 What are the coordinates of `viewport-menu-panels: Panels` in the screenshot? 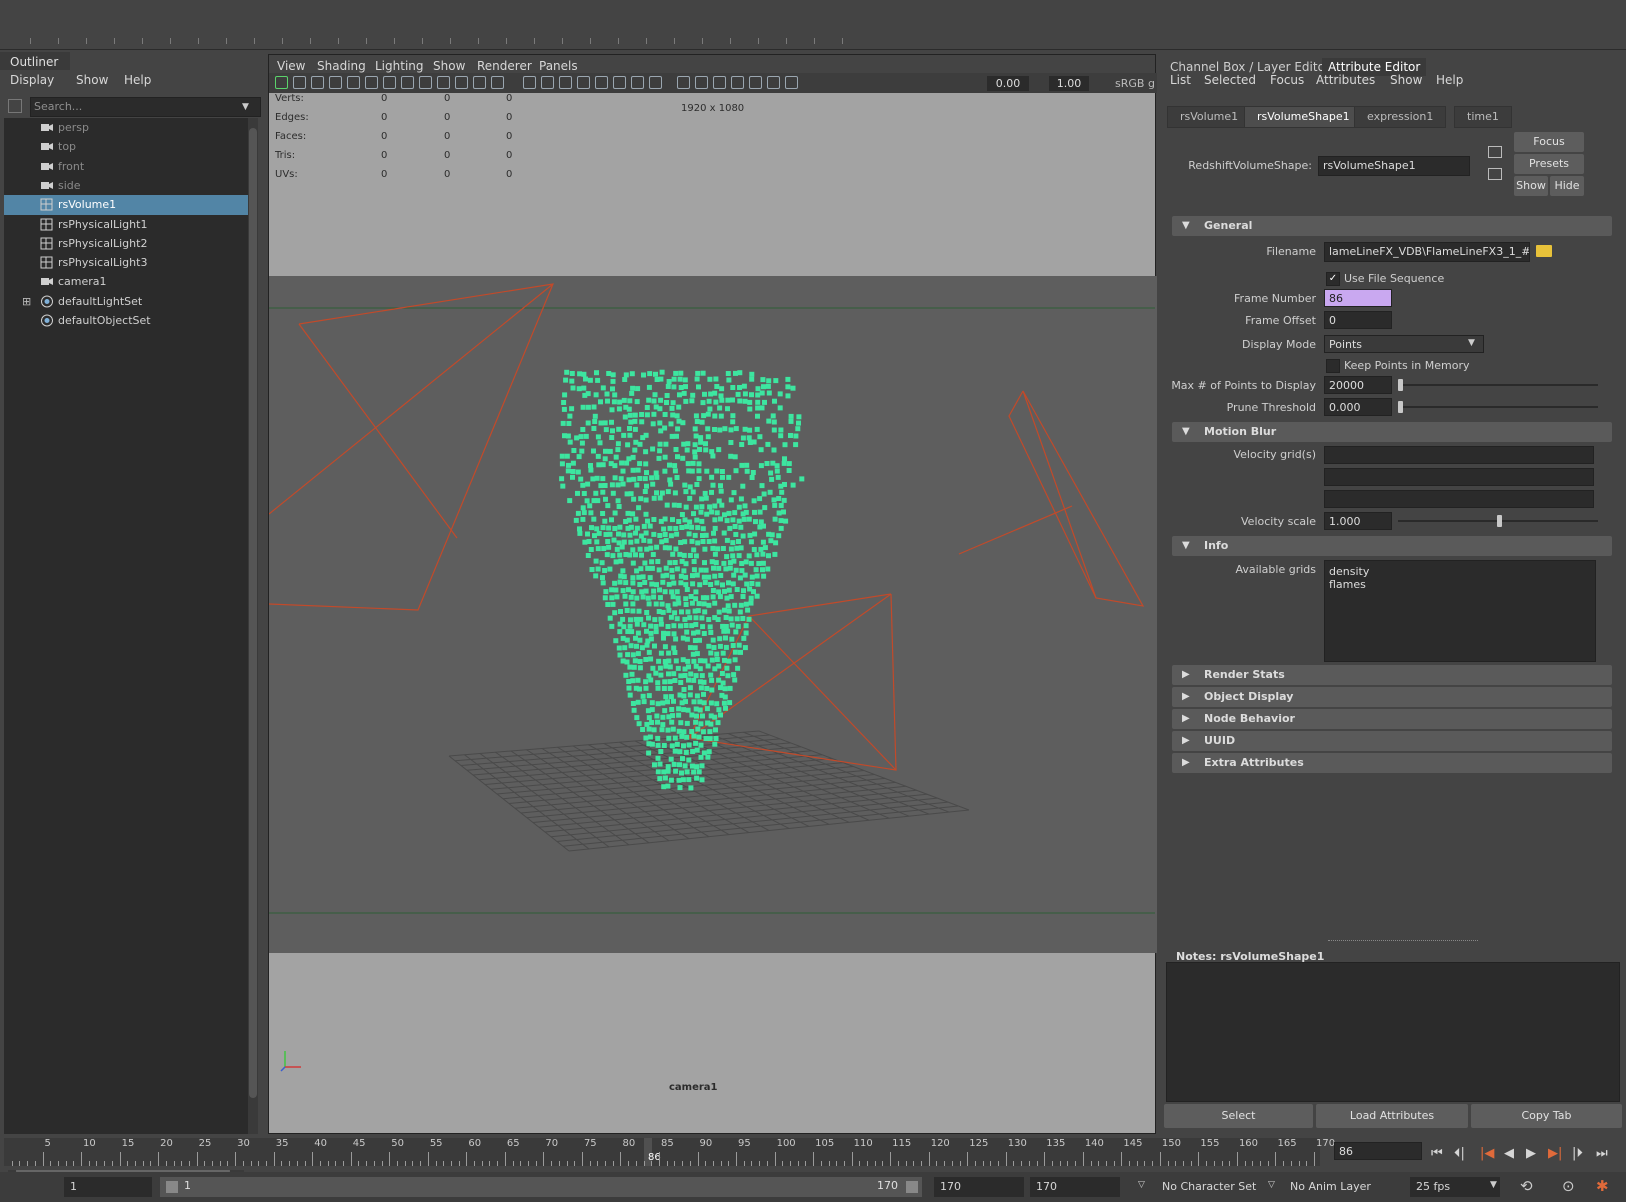 It's located at (558, 66).